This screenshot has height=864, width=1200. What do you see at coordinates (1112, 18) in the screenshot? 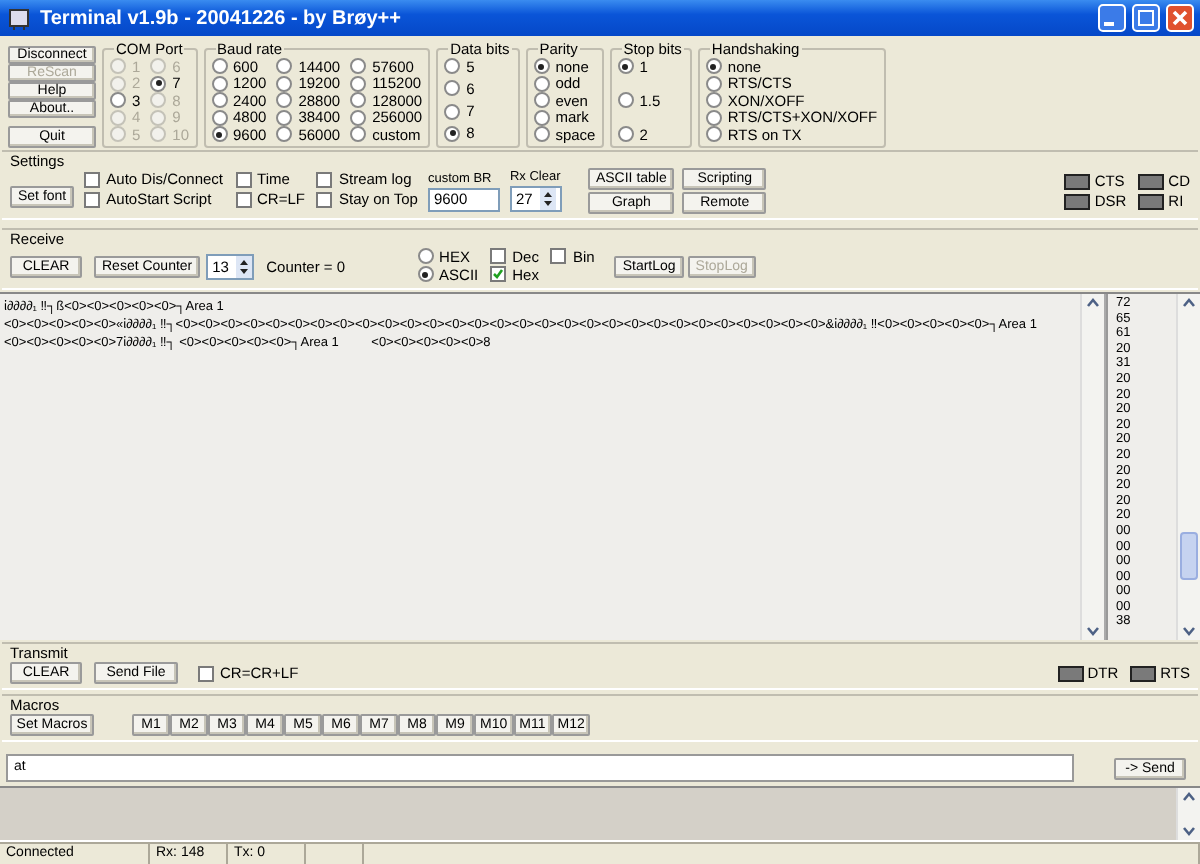
I see `minimize-icon` at bounding box center [1112, 18].